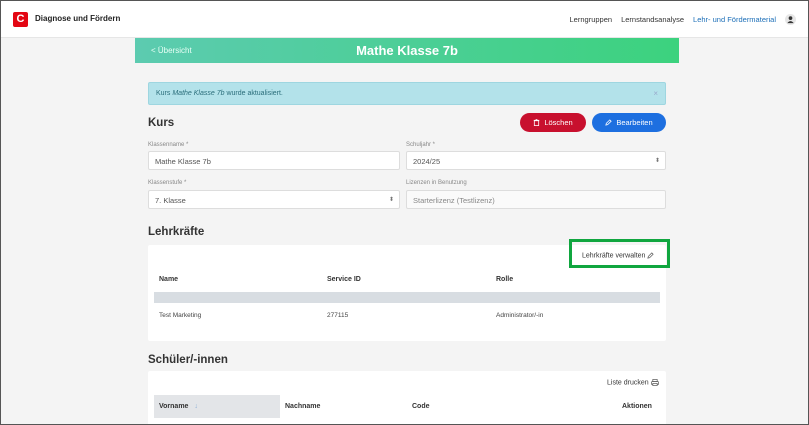 The width and height of the screenshot is (809, 425). I want to click on manage-teachers-label: Lehrkräfte verwalten, so click(614, 256).